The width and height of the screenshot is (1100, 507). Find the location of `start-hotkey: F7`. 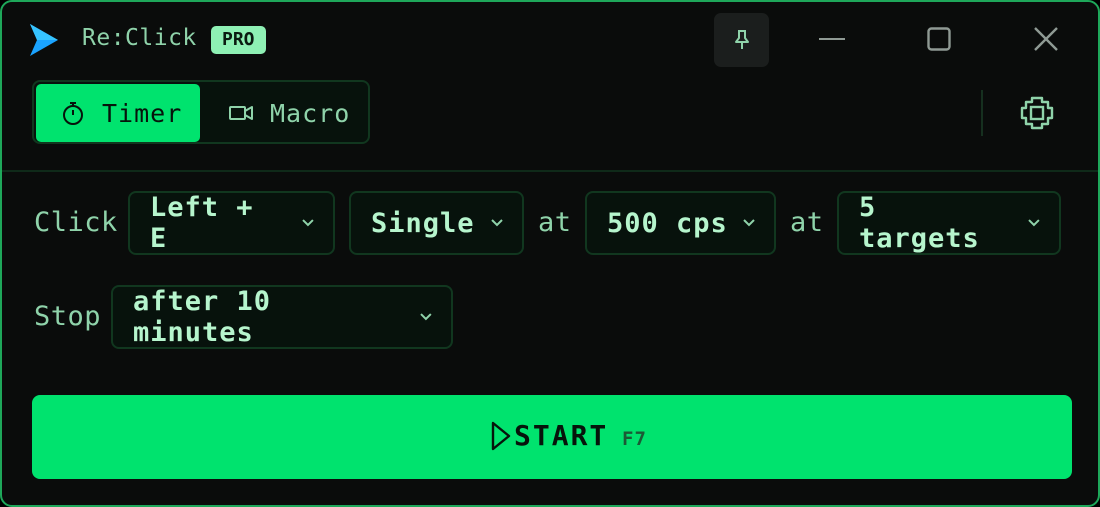

start-hotkey: F7 is located at coordinates (634, 439).